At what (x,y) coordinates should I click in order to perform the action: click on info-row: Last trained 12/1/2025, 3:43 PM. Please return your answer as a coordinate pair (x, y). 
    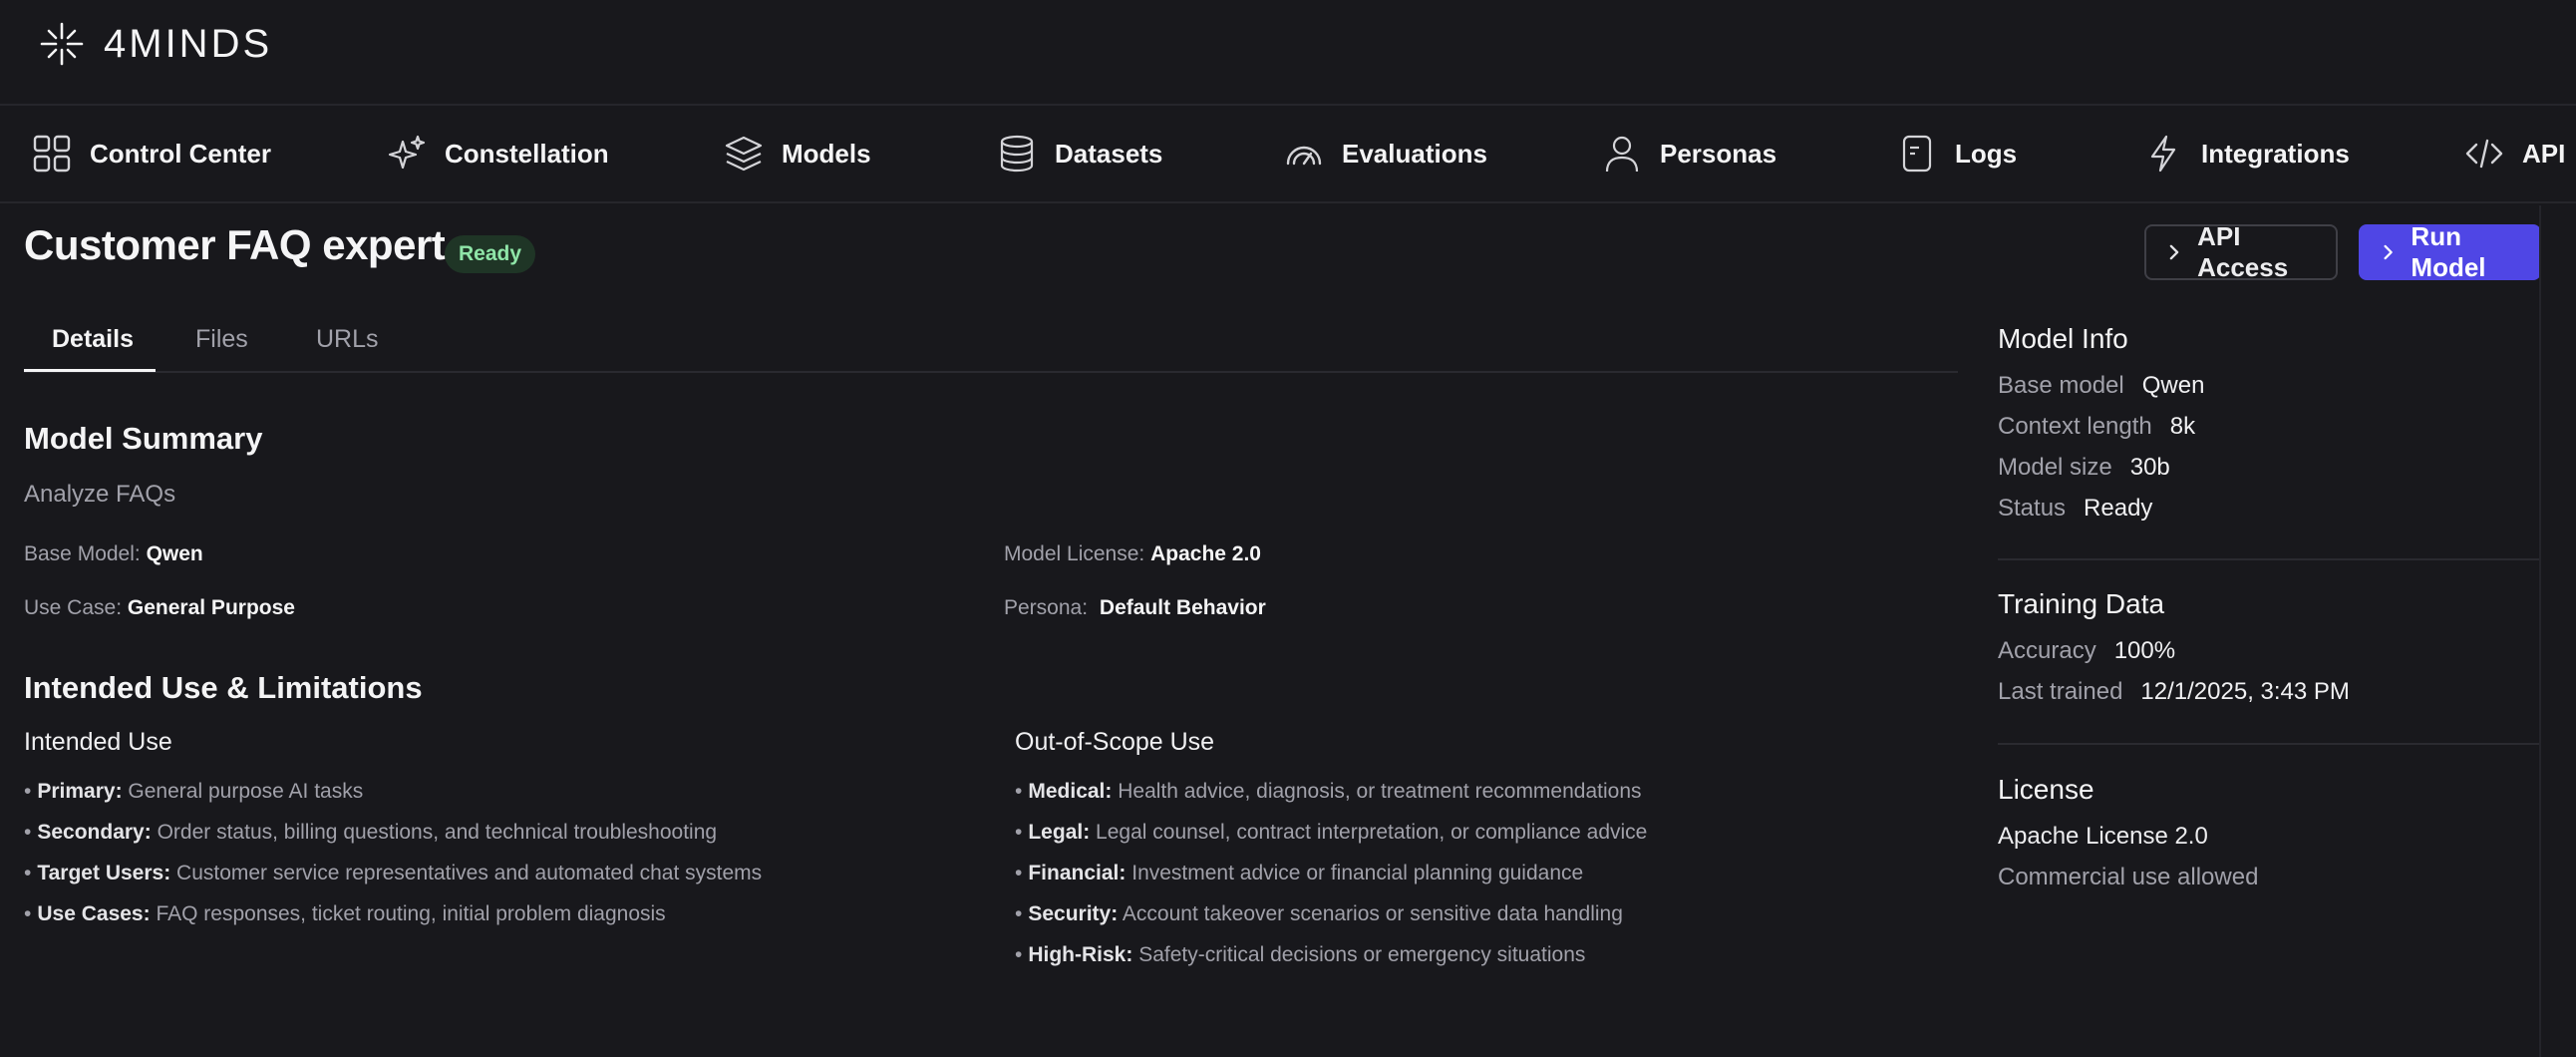
    Looking at the image, I should click on (2174, 691).